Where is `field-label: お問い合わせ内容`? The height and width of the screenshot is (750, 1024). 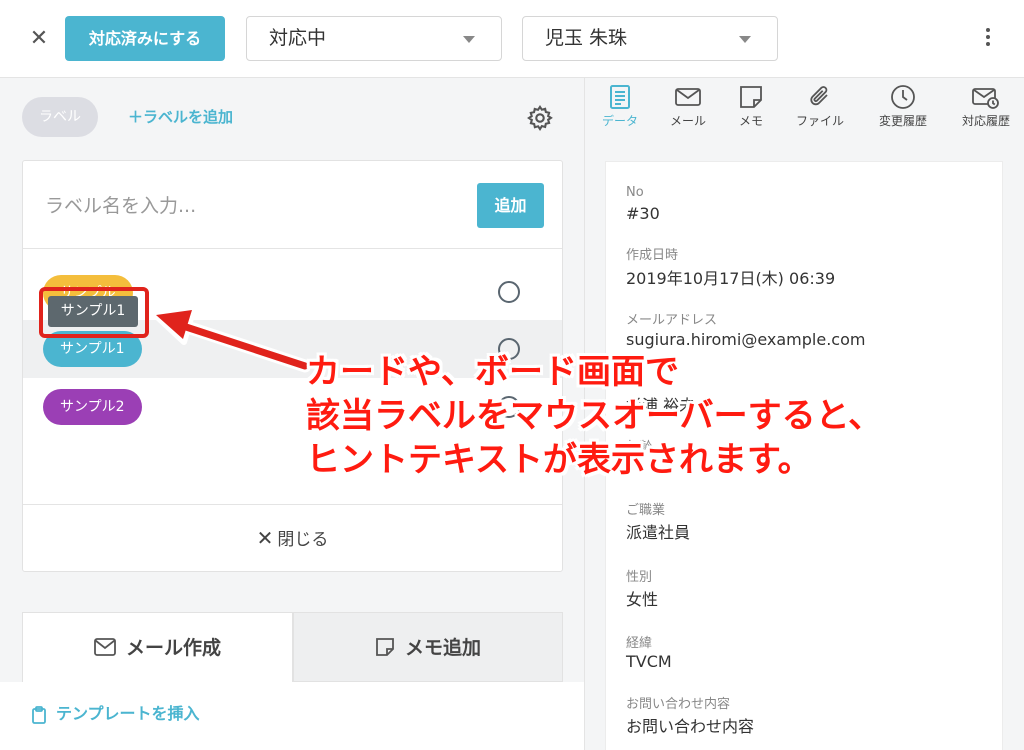
field-label: お問い合わせ内容 is located at coordinates (678, 704).